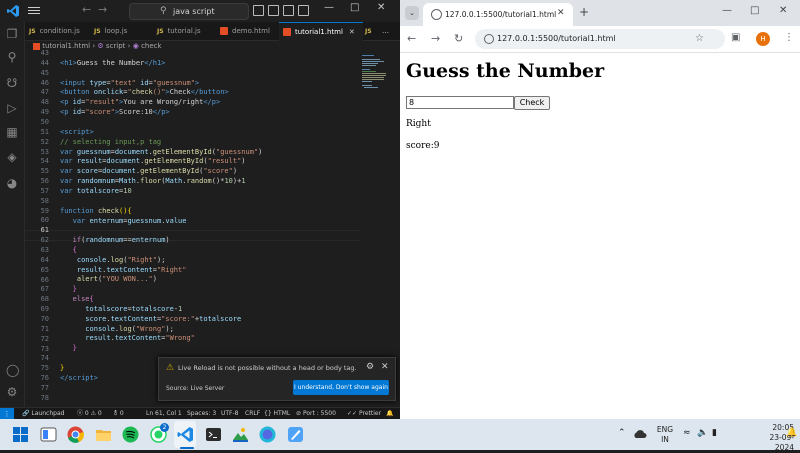 The width and height of the screenshot is (800, 453). What do you see at coordinates (44, 210) in the screenshot?
I see `line-number: 59` at bounding box center [44, 210].